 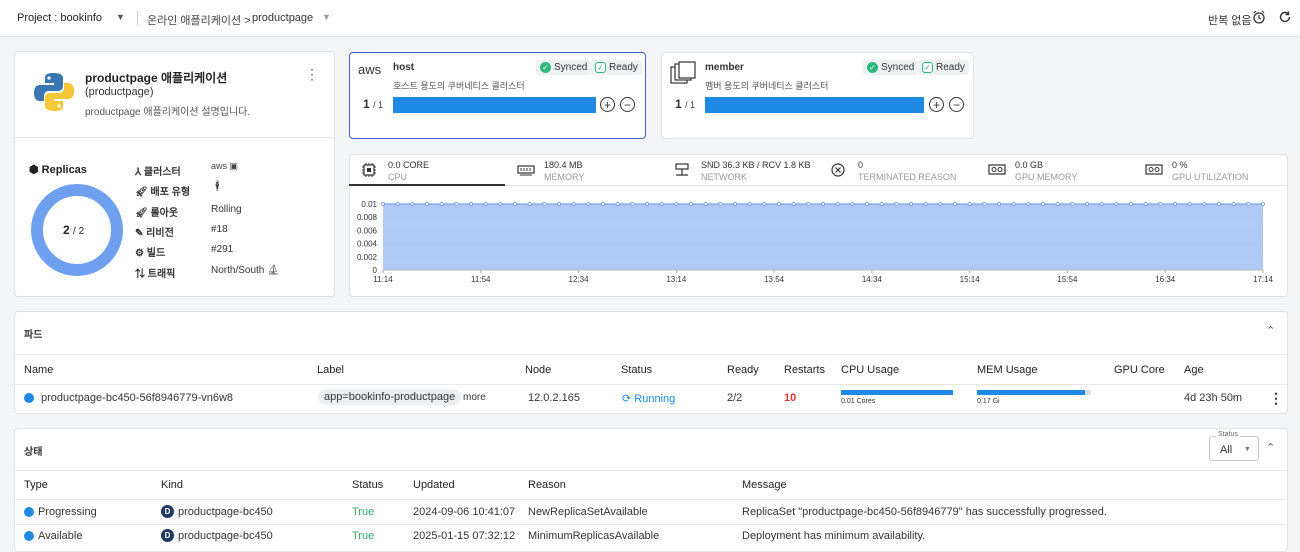 I want to click on col-header: Message, so click(x=764, y=485).